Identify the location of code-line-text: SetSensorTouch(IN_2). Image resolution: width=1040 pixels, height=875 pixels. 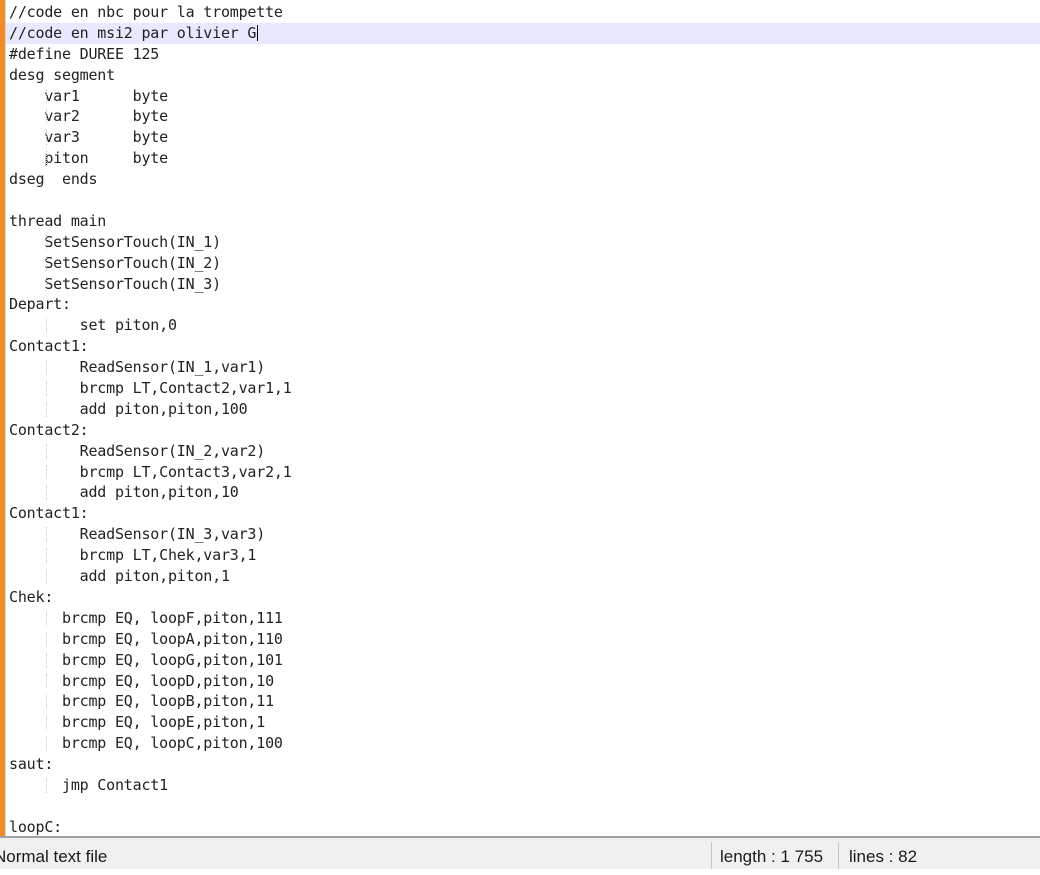
(115, 262).